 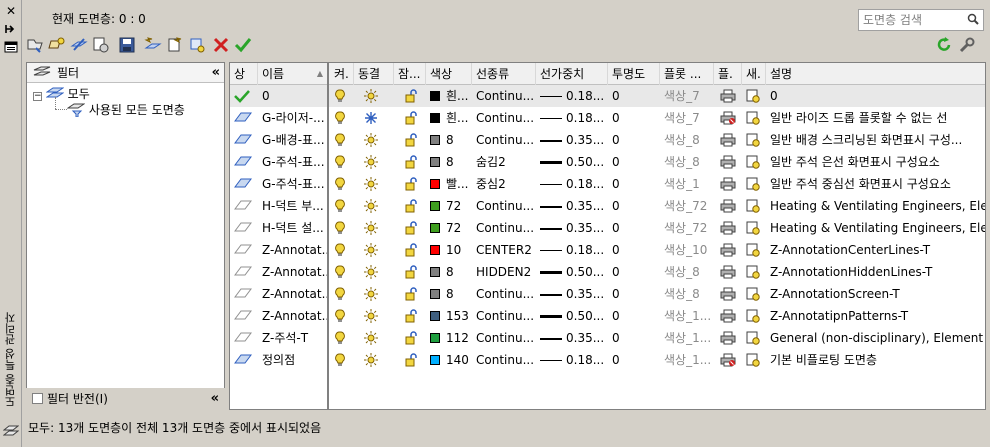 What do you see at coordinates (374, 74) in the screenshot?
I see `col-freeze: 동결` at bounding box center [374, 74].